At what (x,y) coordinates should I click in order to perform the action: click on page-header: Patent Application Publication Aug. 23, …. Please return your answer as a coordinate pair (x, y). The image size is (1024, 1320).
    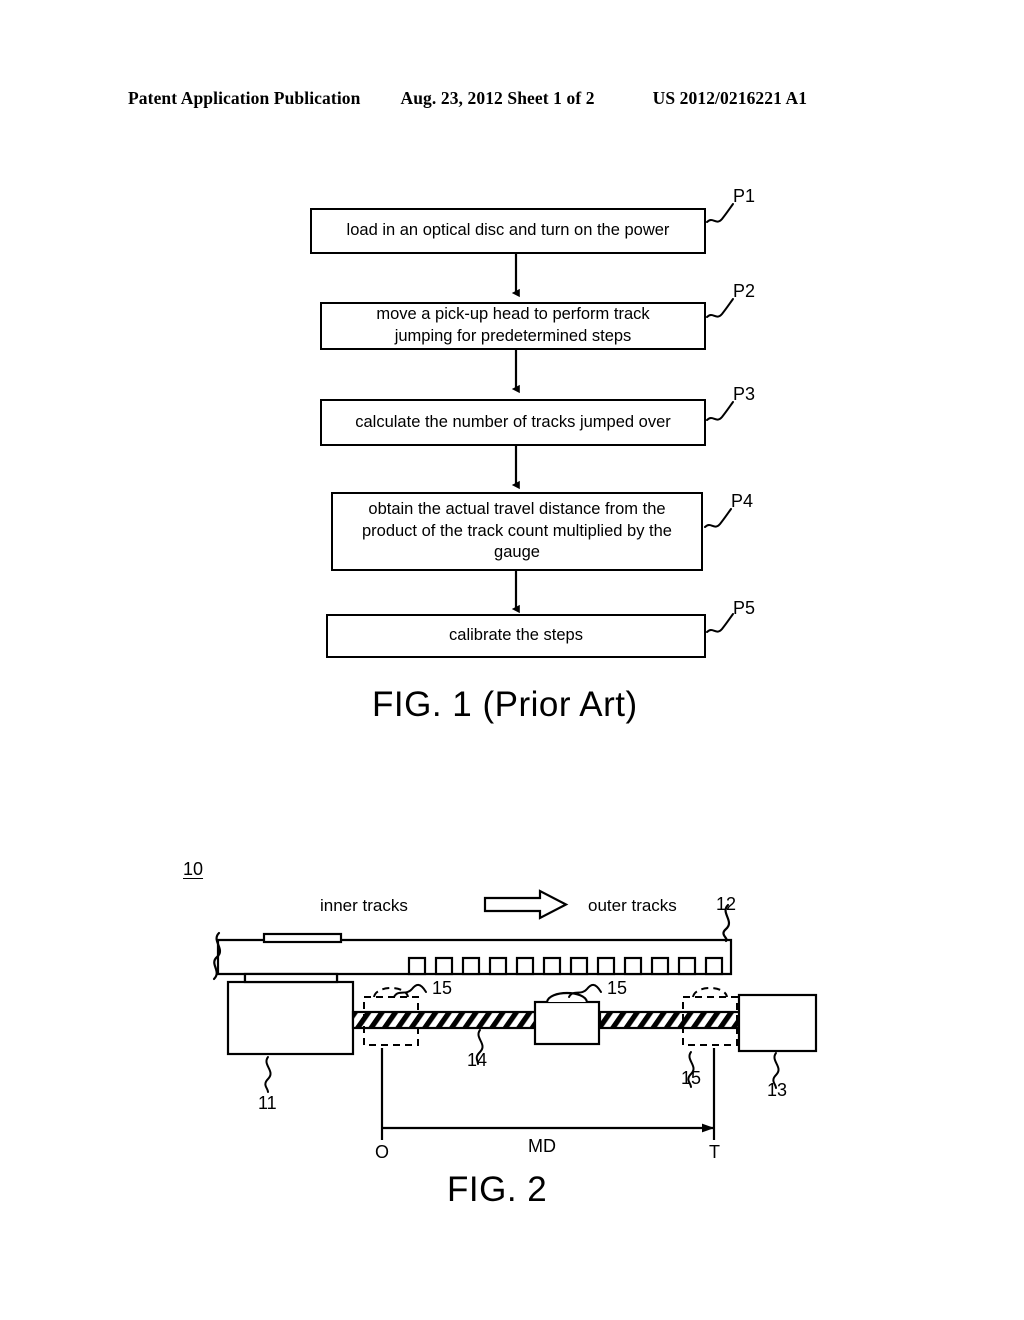
    Looking at the image, I should click on (512, 101).